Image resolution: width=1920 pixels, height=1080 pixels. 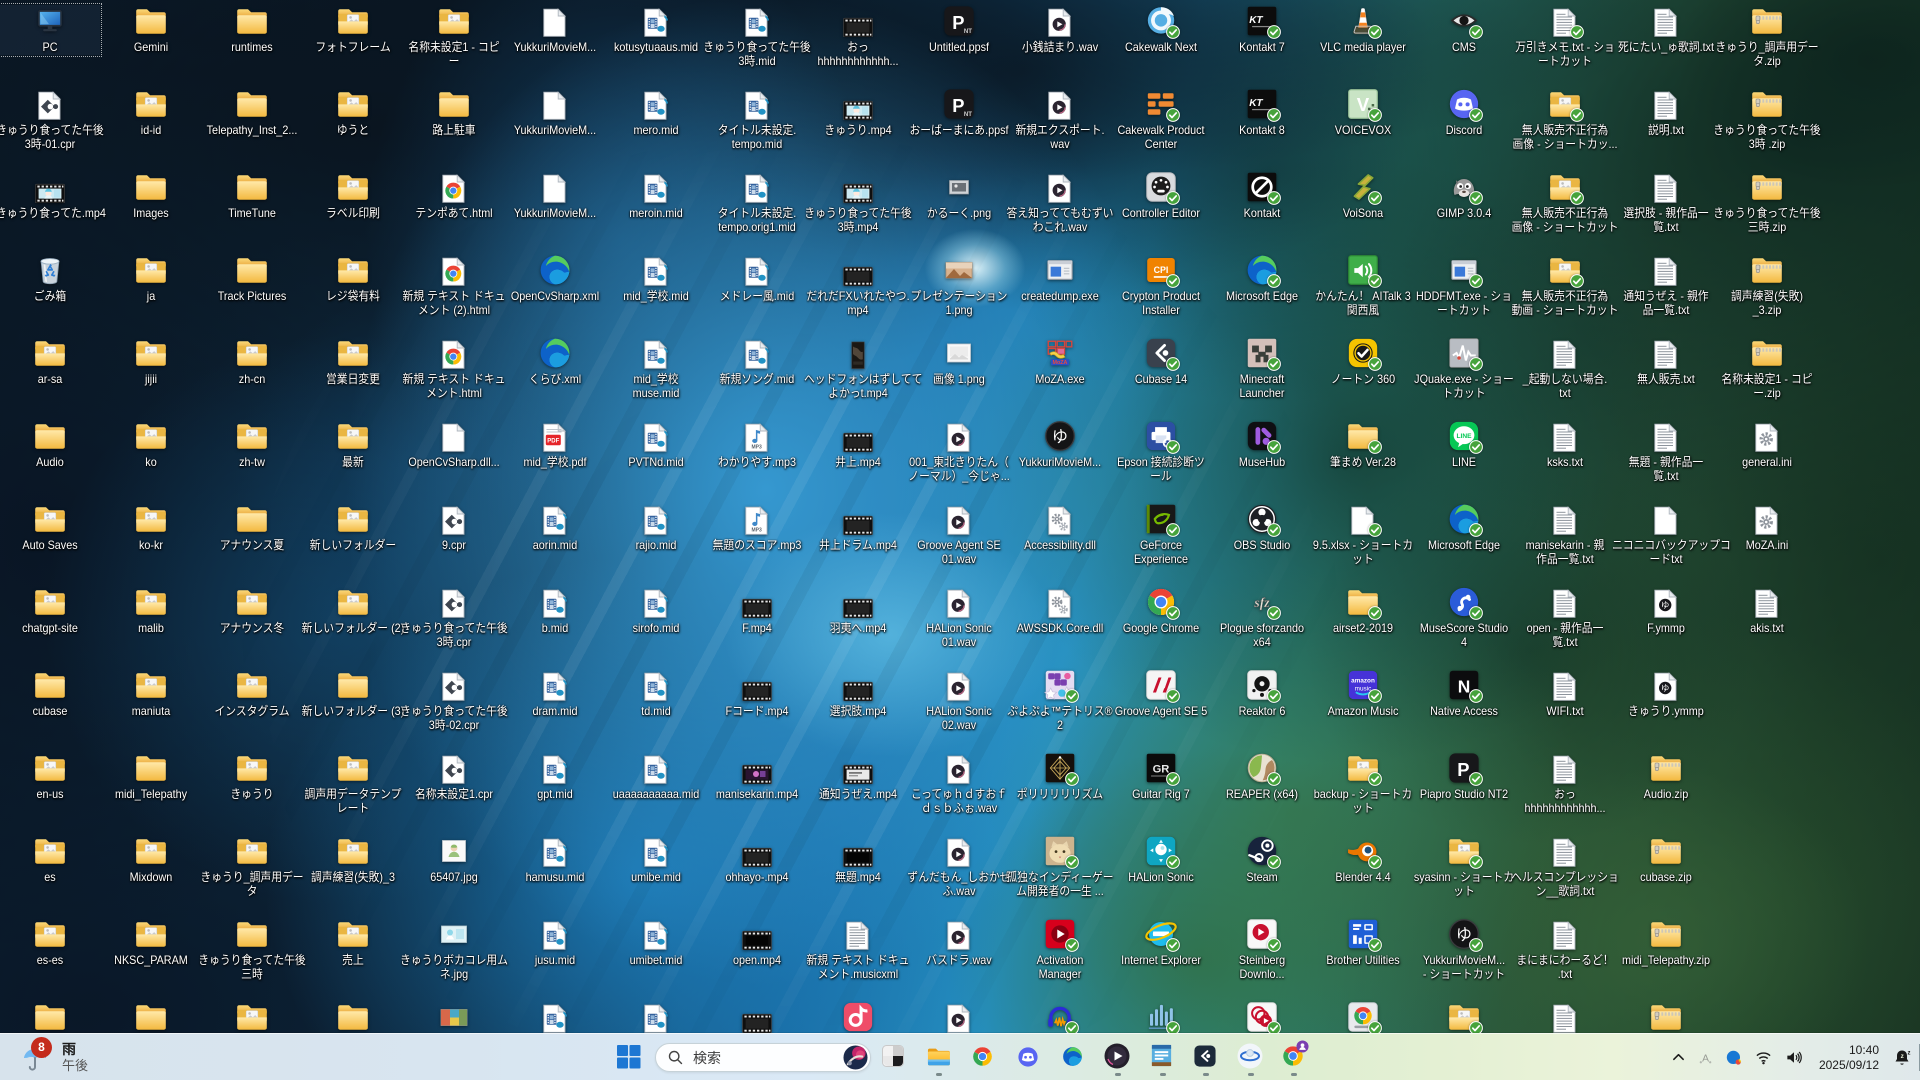 I want to click on svg-text: A, so click(x=1705, y=1058).